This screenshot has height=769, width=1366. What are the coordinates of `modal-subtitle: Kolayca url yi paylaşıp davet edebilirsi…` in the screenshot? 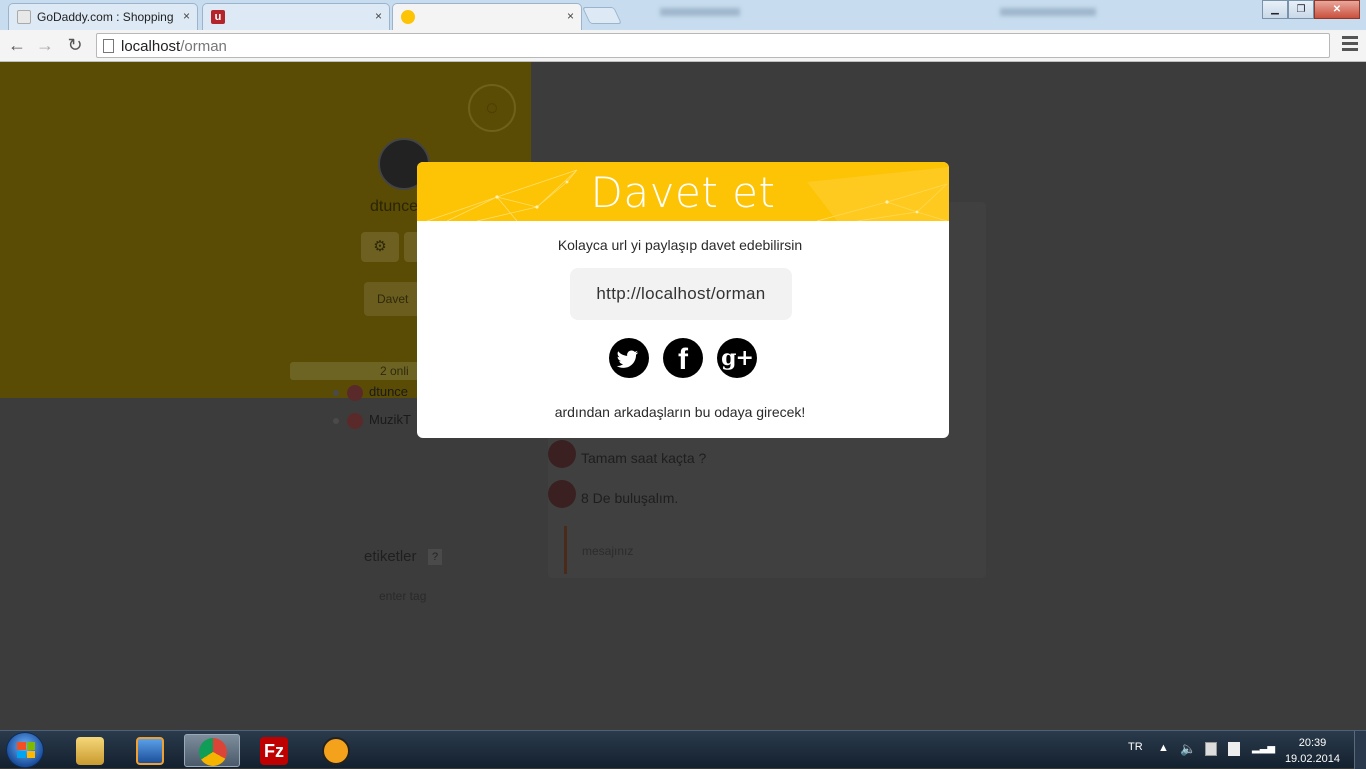 It's located at (680, 245).